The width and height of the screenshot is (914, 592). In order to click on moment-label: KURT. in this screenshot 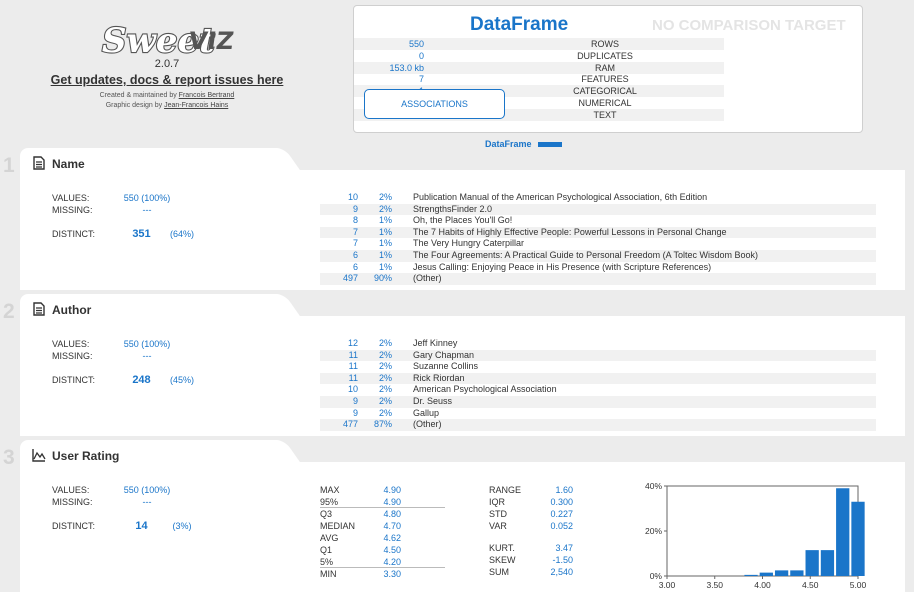, I will do `click(502, 548)`.